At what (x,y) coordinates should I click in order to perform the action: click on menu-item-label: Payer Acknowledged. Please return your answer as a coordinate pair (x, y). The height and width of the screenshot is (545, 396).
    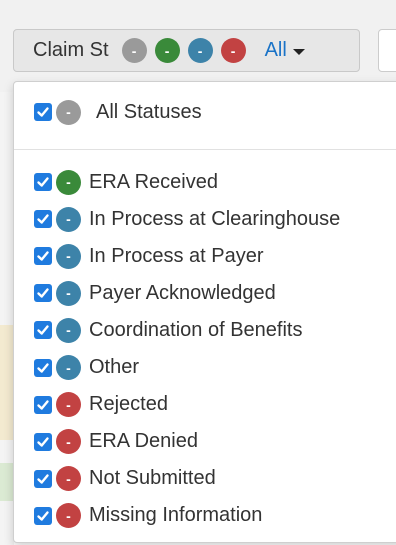
    Looking at the image, I should click on (182, 292).